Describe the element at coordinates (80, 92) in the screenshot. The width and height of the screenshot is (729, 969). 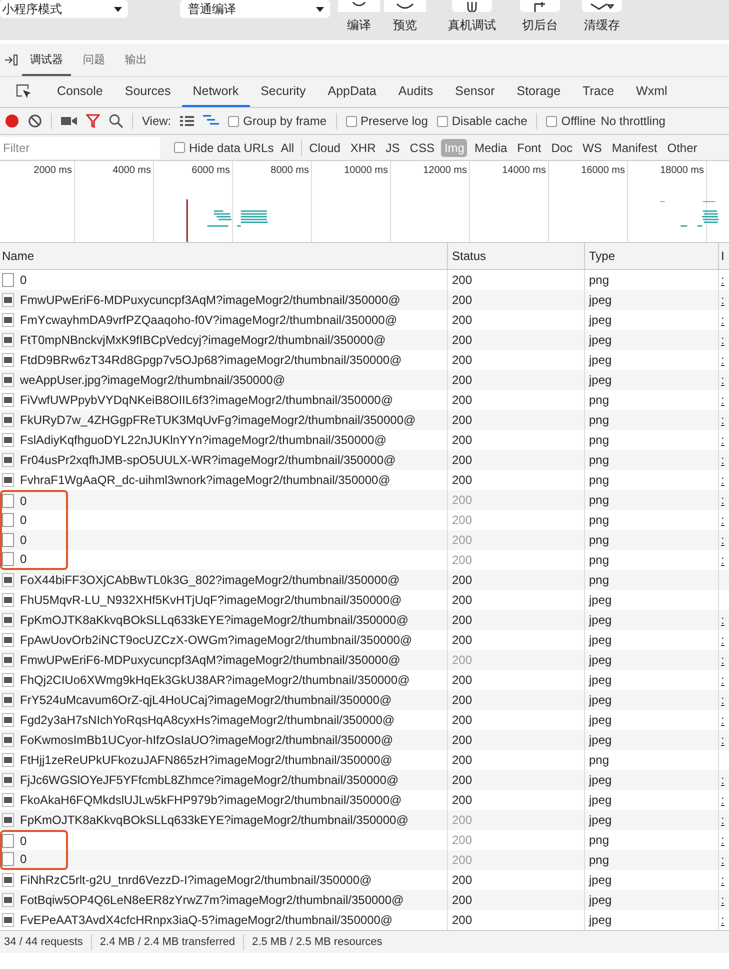
I see `devtools-tab: Console` at that location.